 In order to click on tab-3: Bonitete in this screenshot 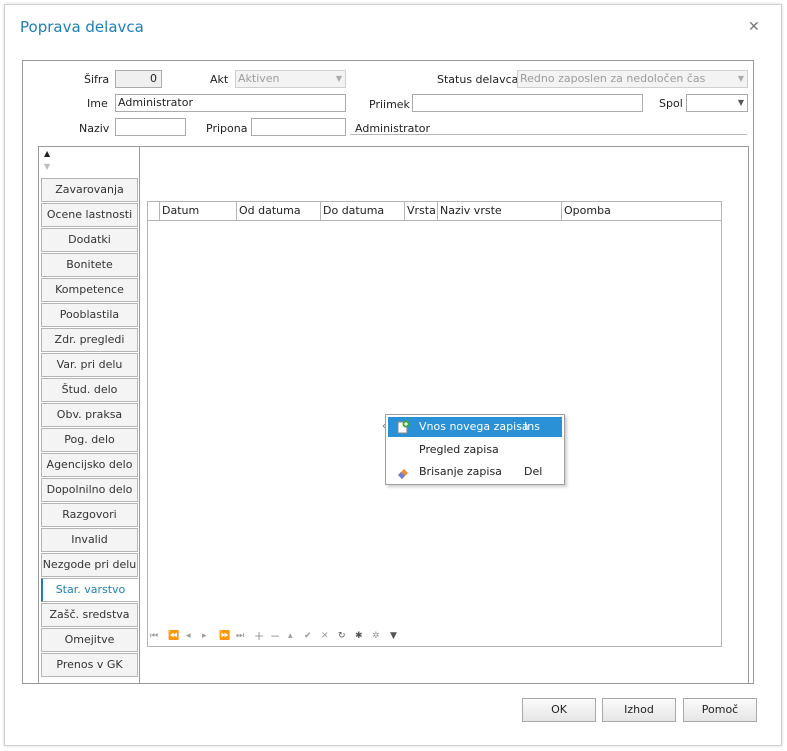, I will do `click(89, 265)`.